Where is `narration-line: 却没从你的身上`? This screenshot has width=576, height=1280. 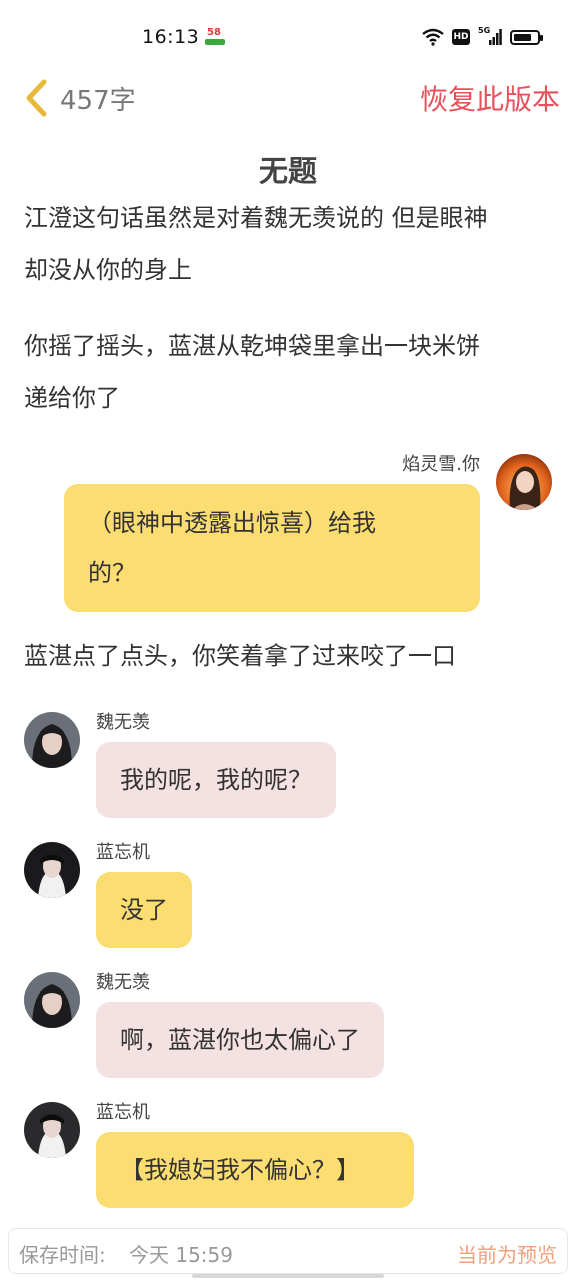
narration-line: 却没从你的身上 is located at coordinates (108, 270).